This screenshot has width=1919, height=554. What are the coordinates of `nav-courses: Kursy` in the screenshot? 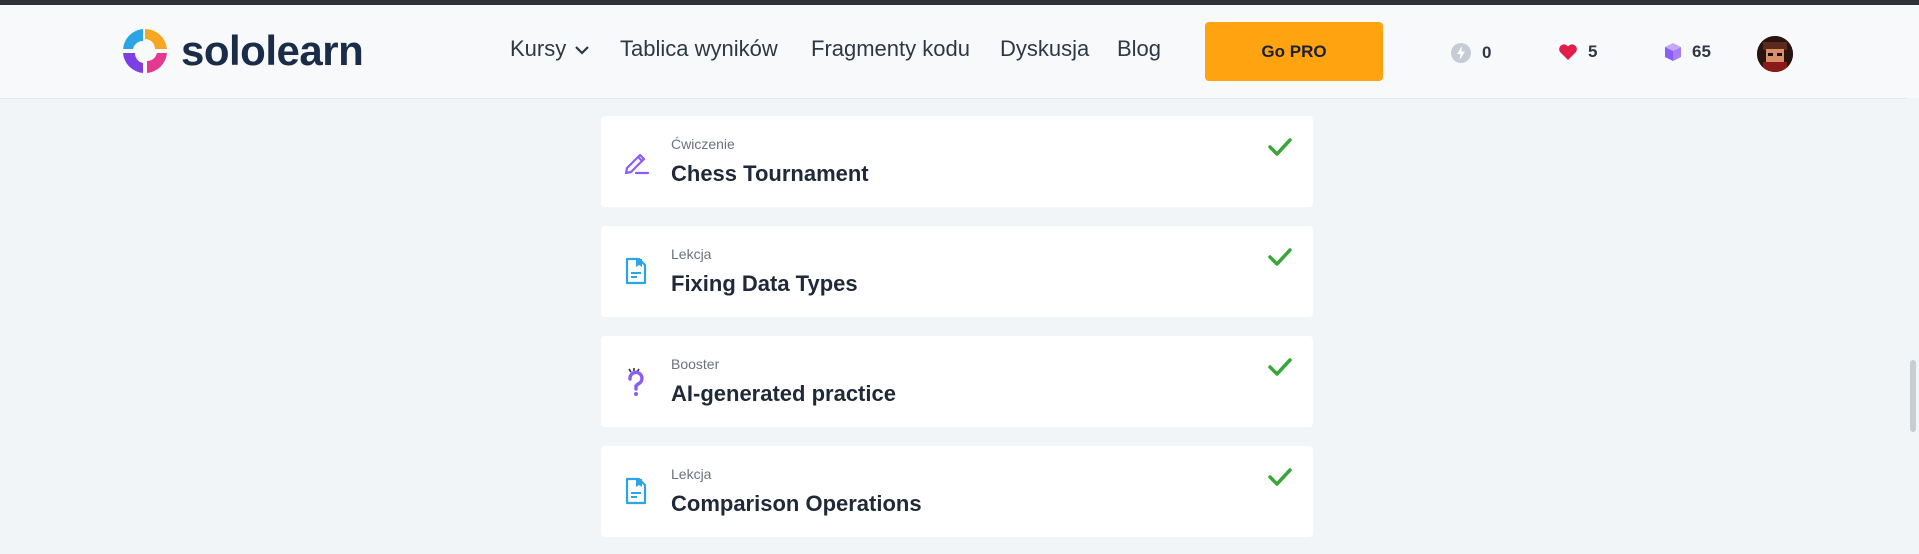 It's located at (550, 49).